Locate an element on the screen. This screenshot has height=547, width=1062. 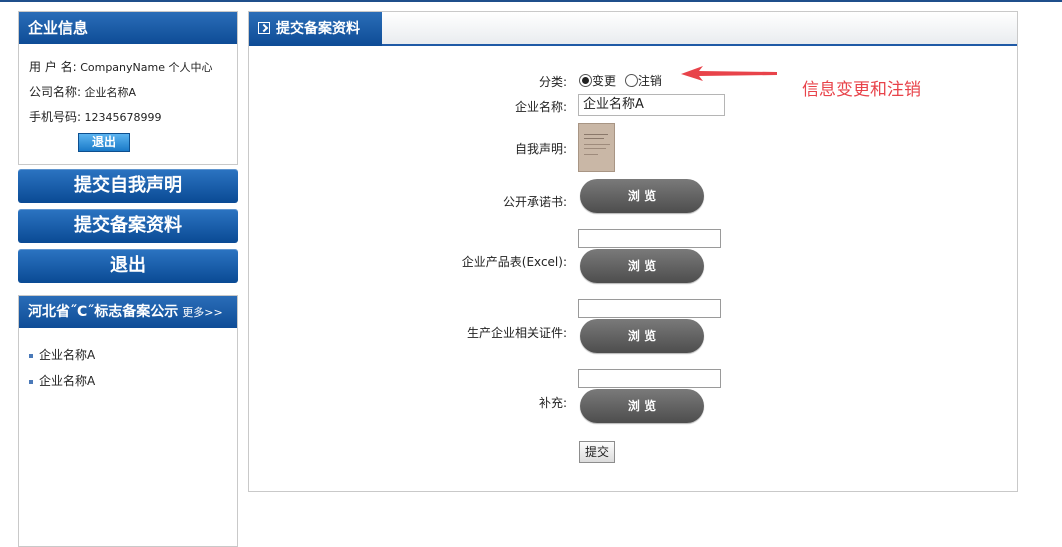
username-value: CompanyName 个人中心 is located at coordinates (146, 67).